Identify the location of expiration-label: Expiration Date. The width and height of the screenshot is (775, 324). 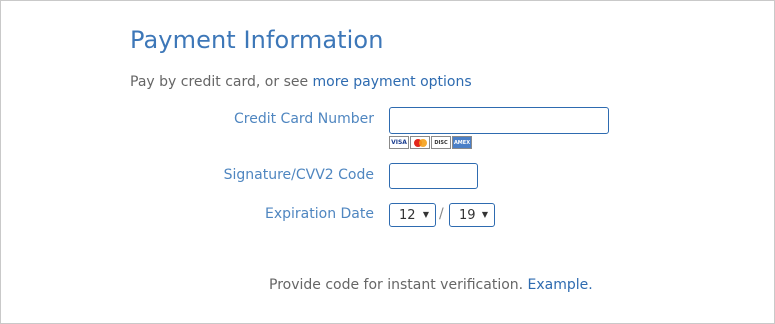
(319, 214).